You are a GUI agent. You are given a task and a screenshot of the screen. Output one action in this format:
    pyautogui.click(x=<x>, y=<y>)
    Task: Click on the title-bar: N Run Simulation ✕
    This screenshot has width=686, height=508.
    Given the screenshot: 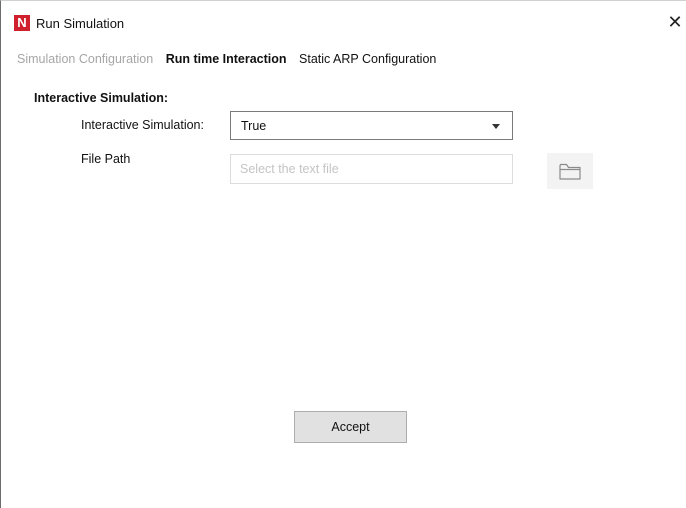 What is the action you would take?
    pyautogui.click(x=343, y=19)
    